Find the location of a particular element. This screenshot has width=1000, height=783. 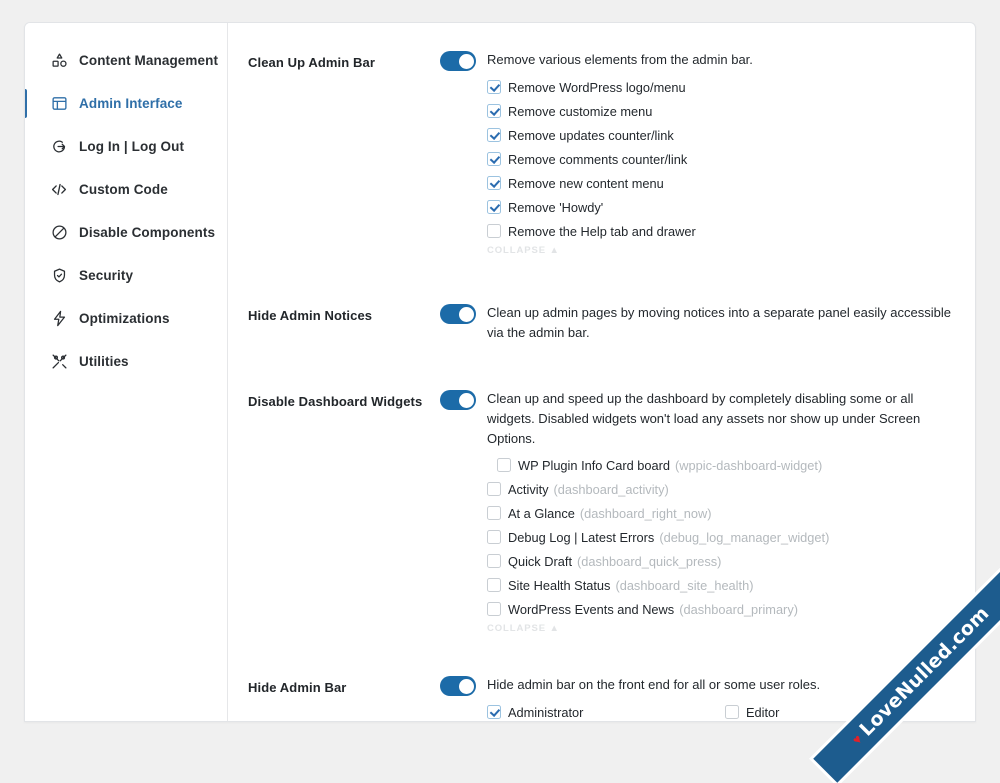

checkbox-row: Remove comments counter/link is located at coordinates (720, 159).